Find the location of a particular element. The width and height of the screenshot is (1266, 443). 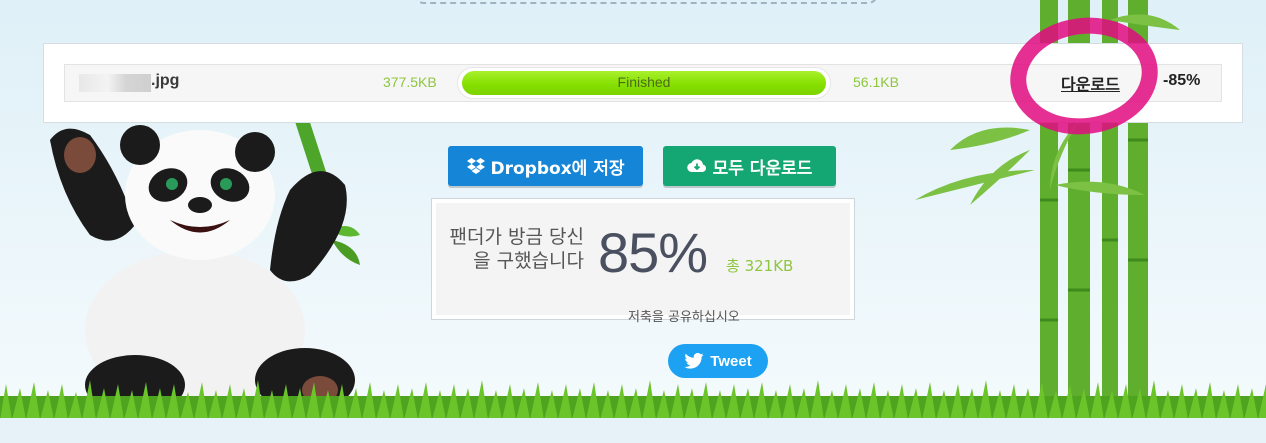

progress-bar: Finished is located at coordinates (644, 83).